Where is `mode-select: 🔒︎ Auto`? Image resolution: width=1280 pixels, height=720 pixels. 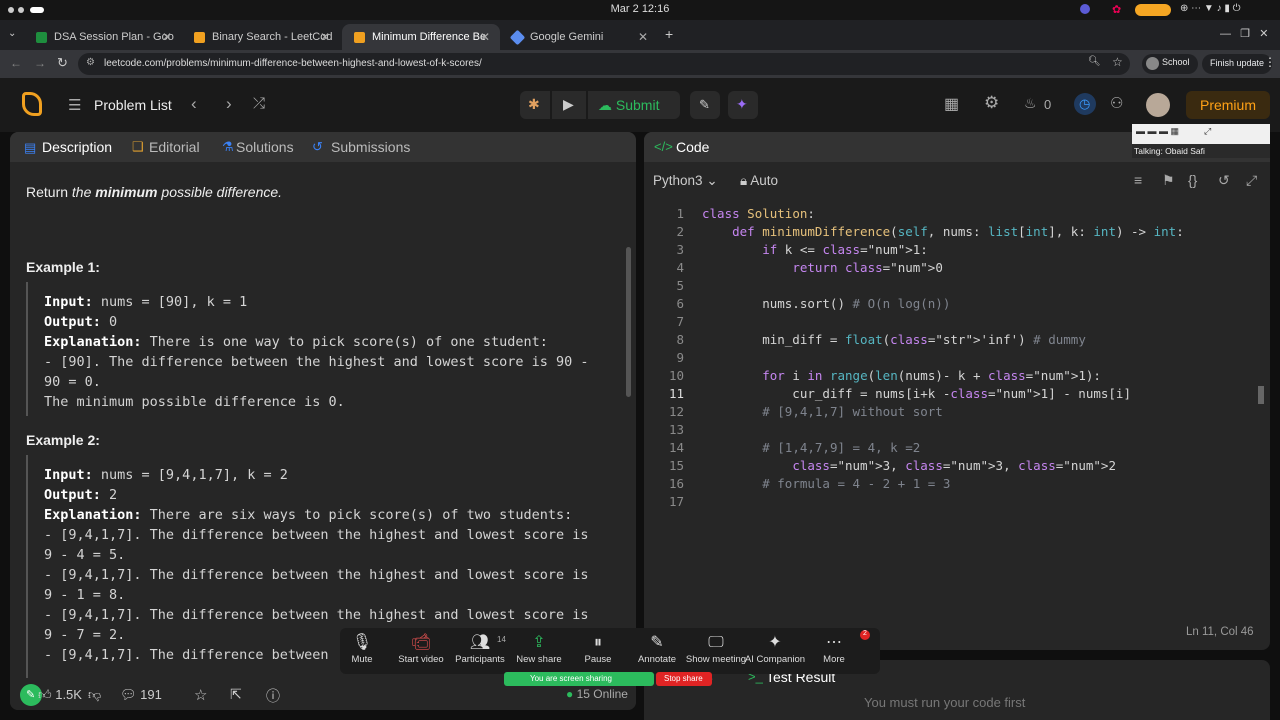 mode-select: 🔒︎ Auto is located at coordinates (759, 181).